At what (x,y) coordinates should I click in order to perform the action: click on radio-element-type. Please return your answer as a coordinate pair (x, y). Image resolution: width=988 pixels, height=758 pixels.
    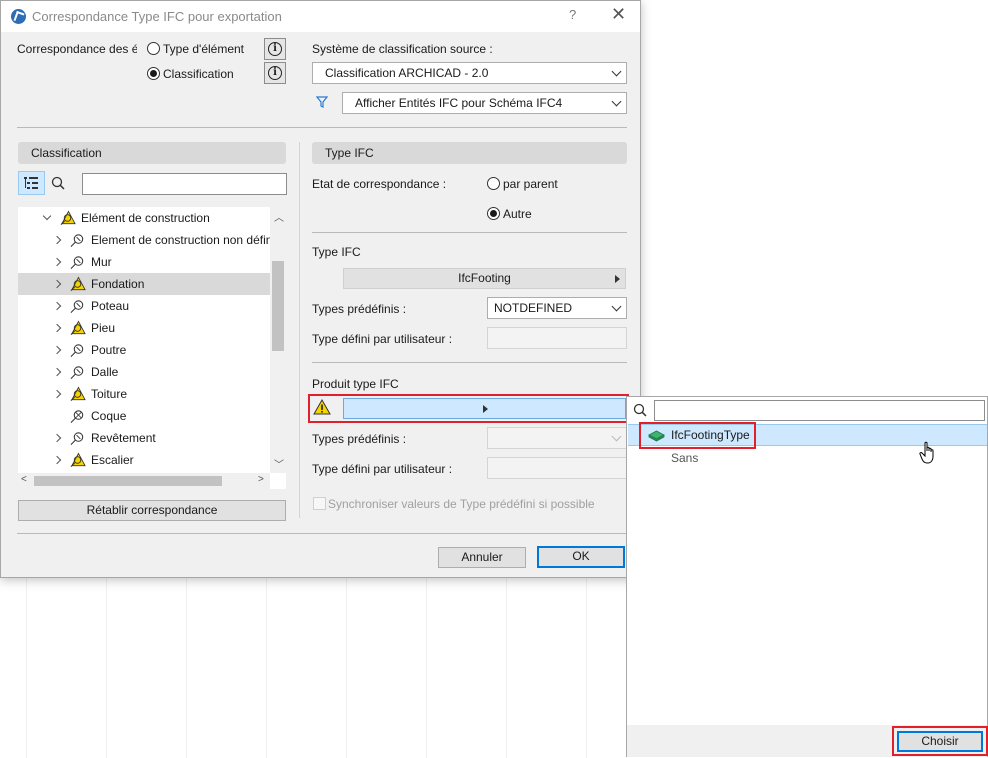
    Looking at the image, I should click on (153, 48).